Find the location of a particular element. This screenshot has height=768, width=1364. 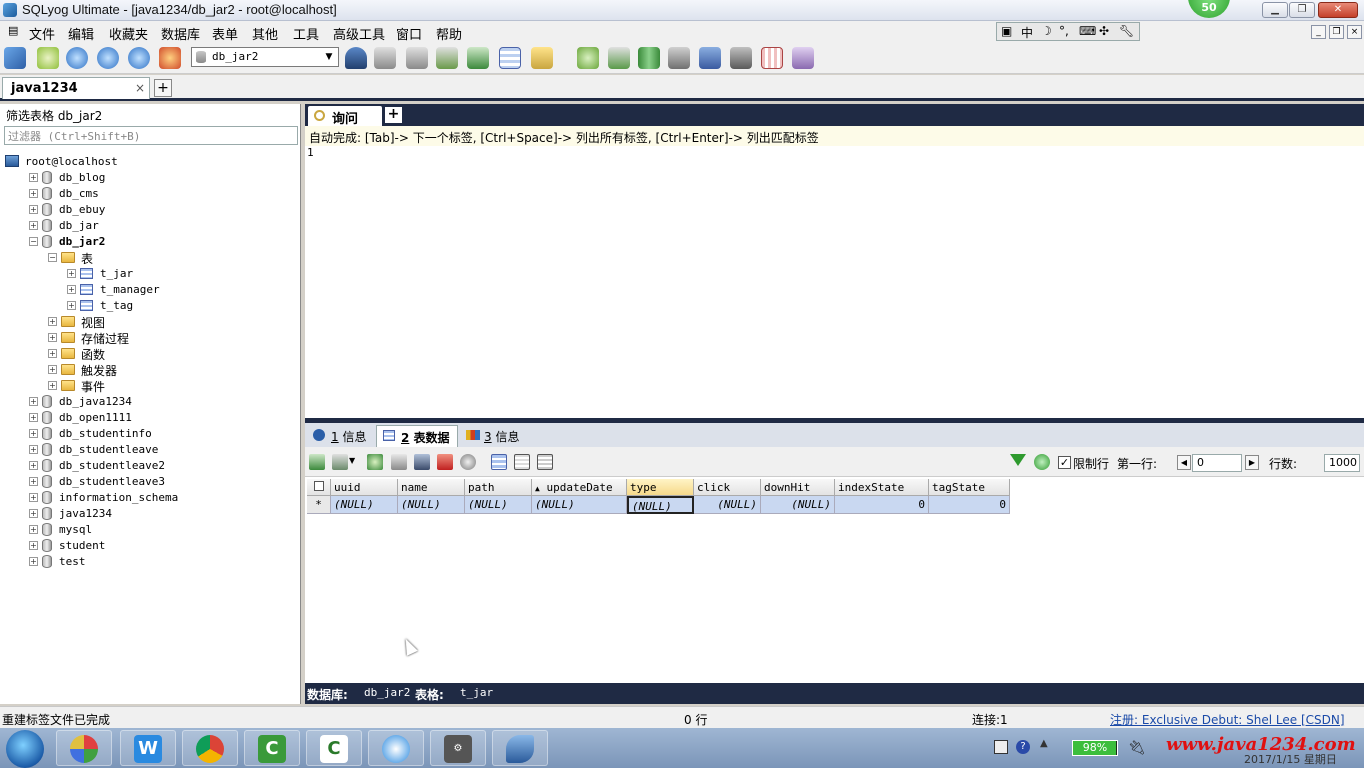

duplicate-row-icon is located at coordinates (399, 462).